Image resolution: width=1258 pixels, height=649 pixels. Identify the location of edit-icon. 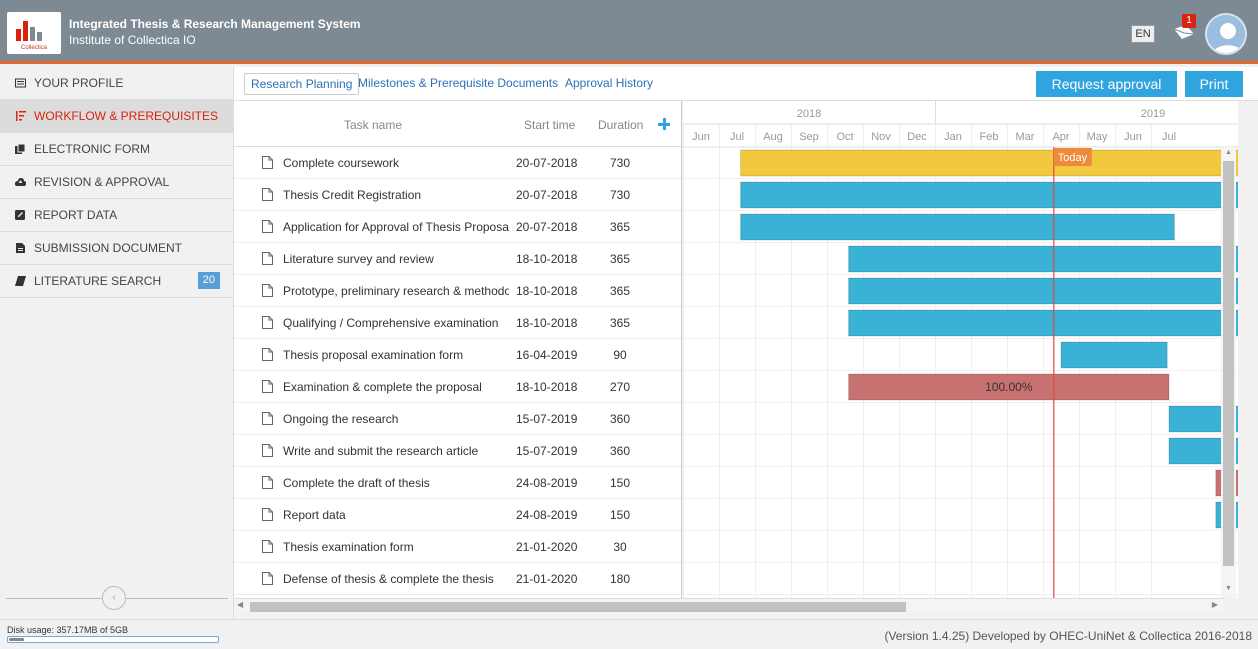
(20, 215).